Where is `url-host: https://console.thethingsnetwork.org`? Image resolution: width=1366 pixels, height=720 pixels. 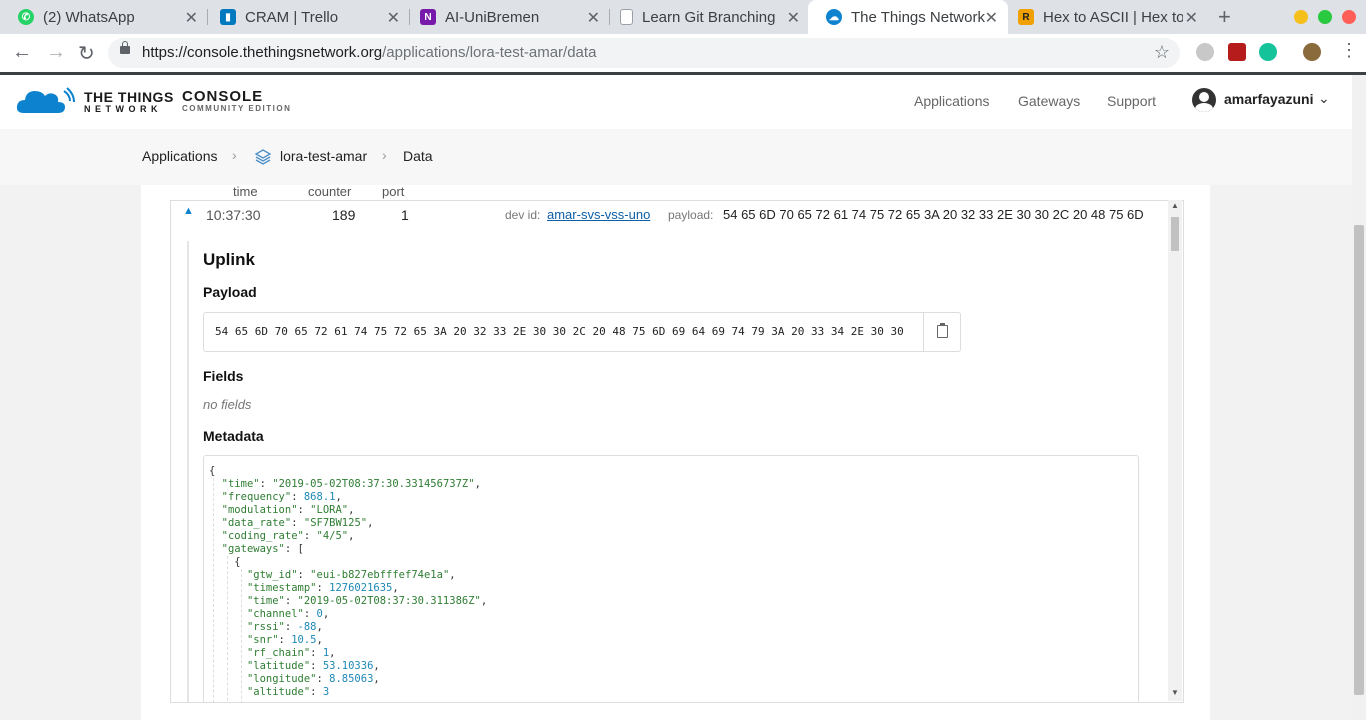
url-host: https://console.thethingsnetwork.org is located at coordinates (262, 52).